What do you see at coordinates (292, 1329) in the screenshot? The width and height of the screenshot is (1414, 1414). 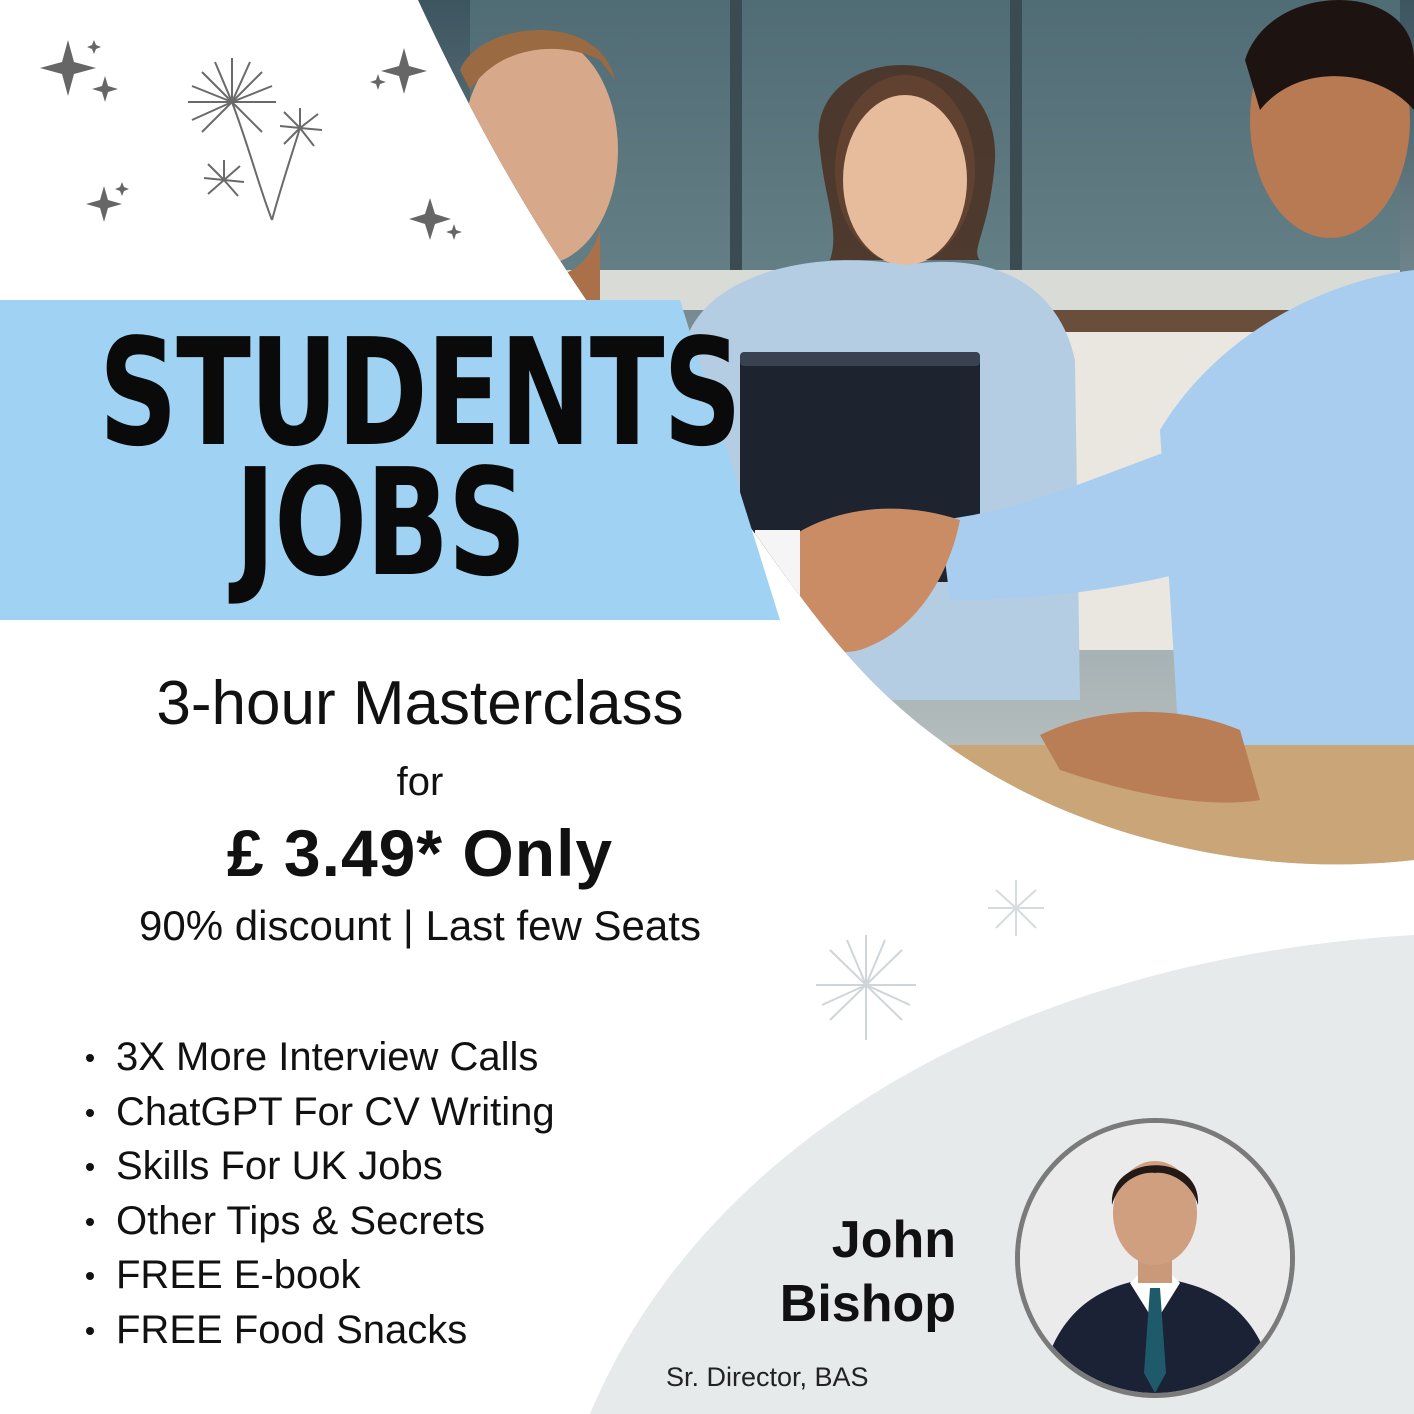 I see `feature-label: FREE Food Snacks` at bounding box center [292, 1329].